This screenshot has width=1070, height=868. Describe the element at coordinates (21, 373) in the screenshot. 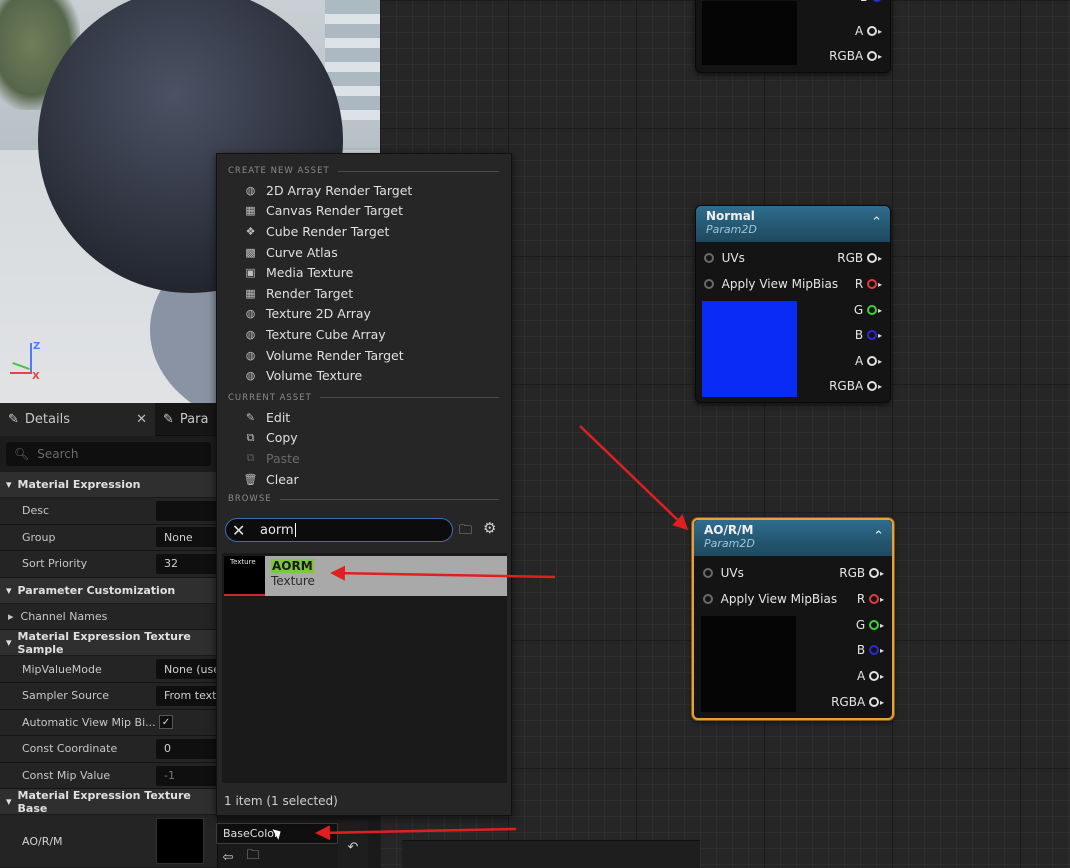

I see `axis-x-line` at that location.